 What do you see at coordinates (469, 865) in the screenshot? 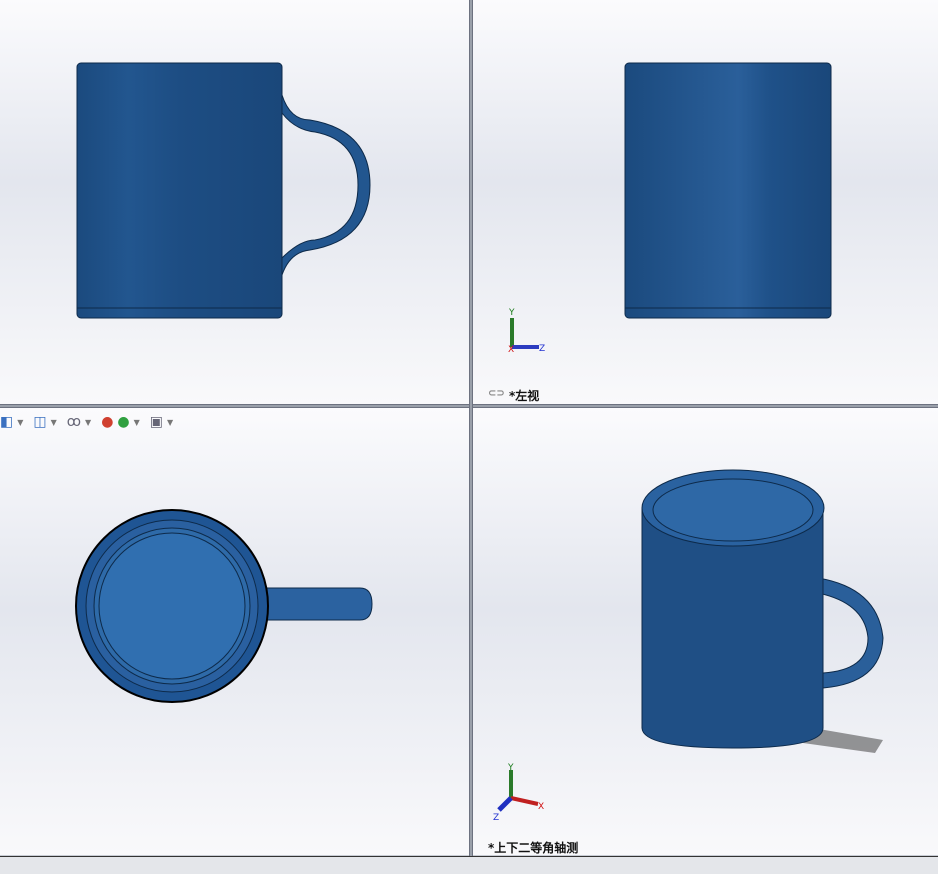
I see `status-bar` at bounding box center [469, 865].